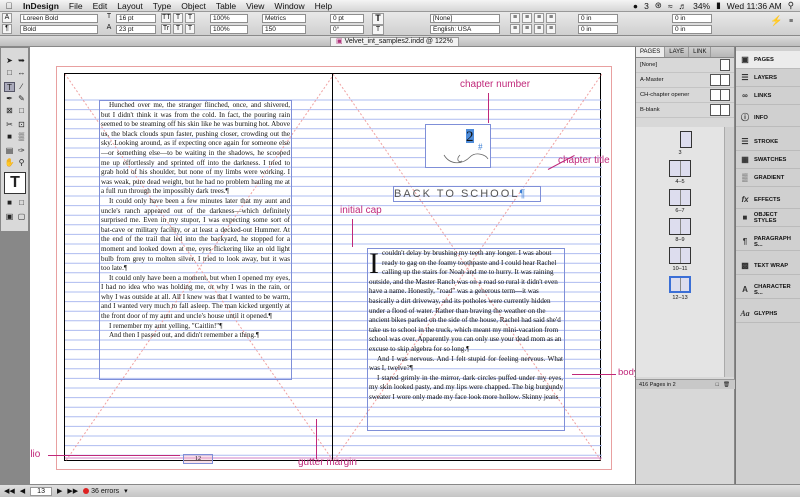 This screenshot has width=800, height=497. I want to click on next-page-icon: ▶, so click(59, 491).